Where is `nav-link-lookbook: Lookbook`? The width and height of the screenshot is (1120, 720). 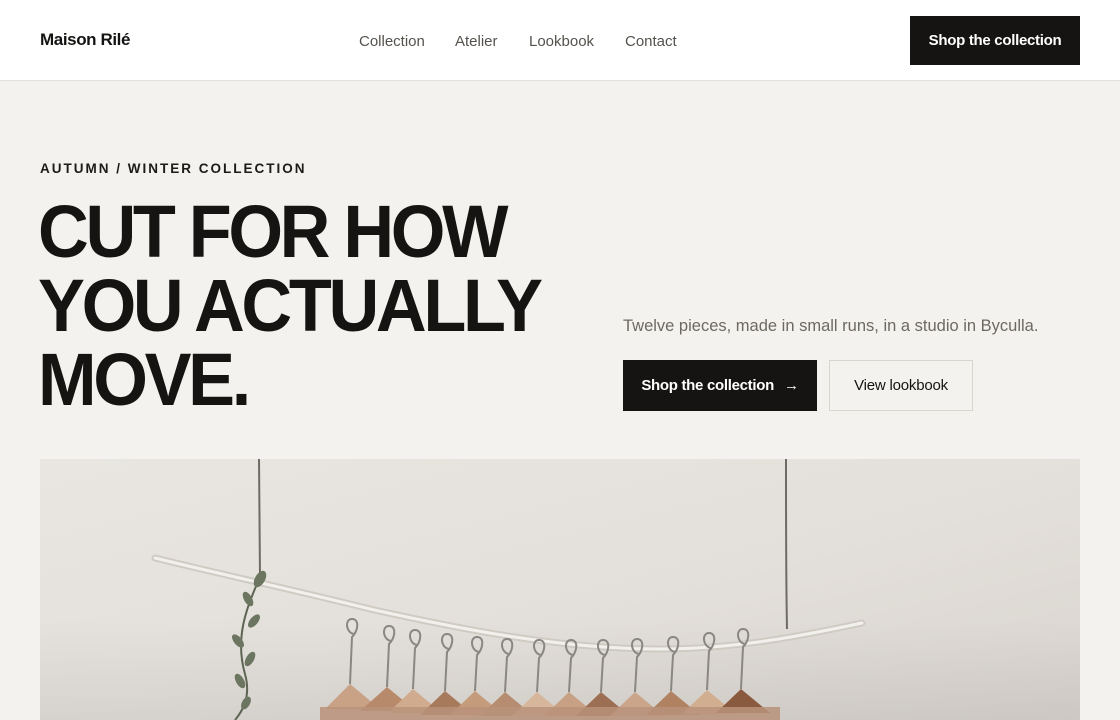
nav-link-lookbook: Lookbook is located at coordinates (561, 41).